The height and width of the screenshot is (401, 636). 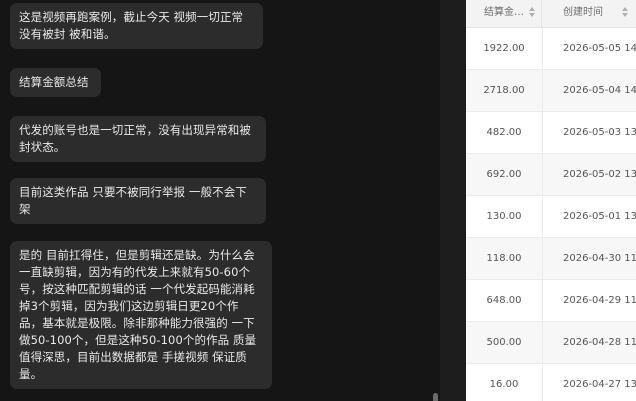 I want to click on chat-message: 这是视频再跑案例，截止今天 视频一切正常 没有被封 被和谐。, so click(x=136, y=26).